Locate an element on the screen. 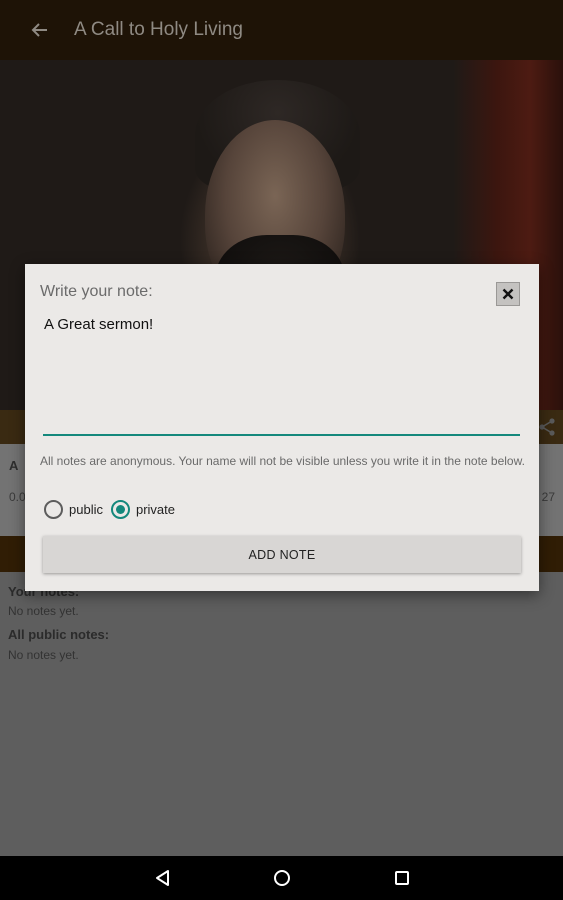 Image resolution: width=563 pixels, height=900 pixels. public-notes-empty: No notes yet. is located at coordinates (43, 655).